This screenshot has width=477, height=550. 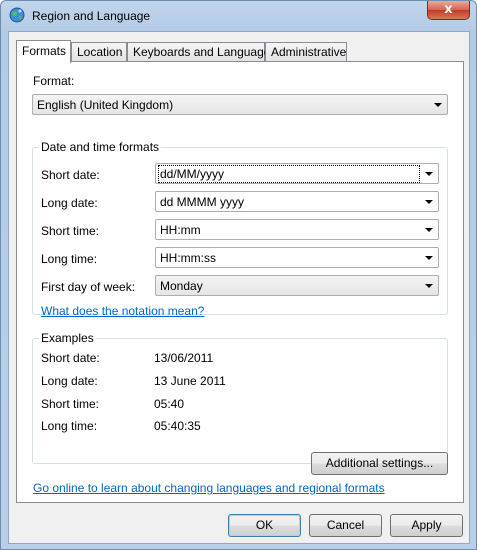 I want to click on example-short-time-label: Short time:, so click(x=70, y=404).